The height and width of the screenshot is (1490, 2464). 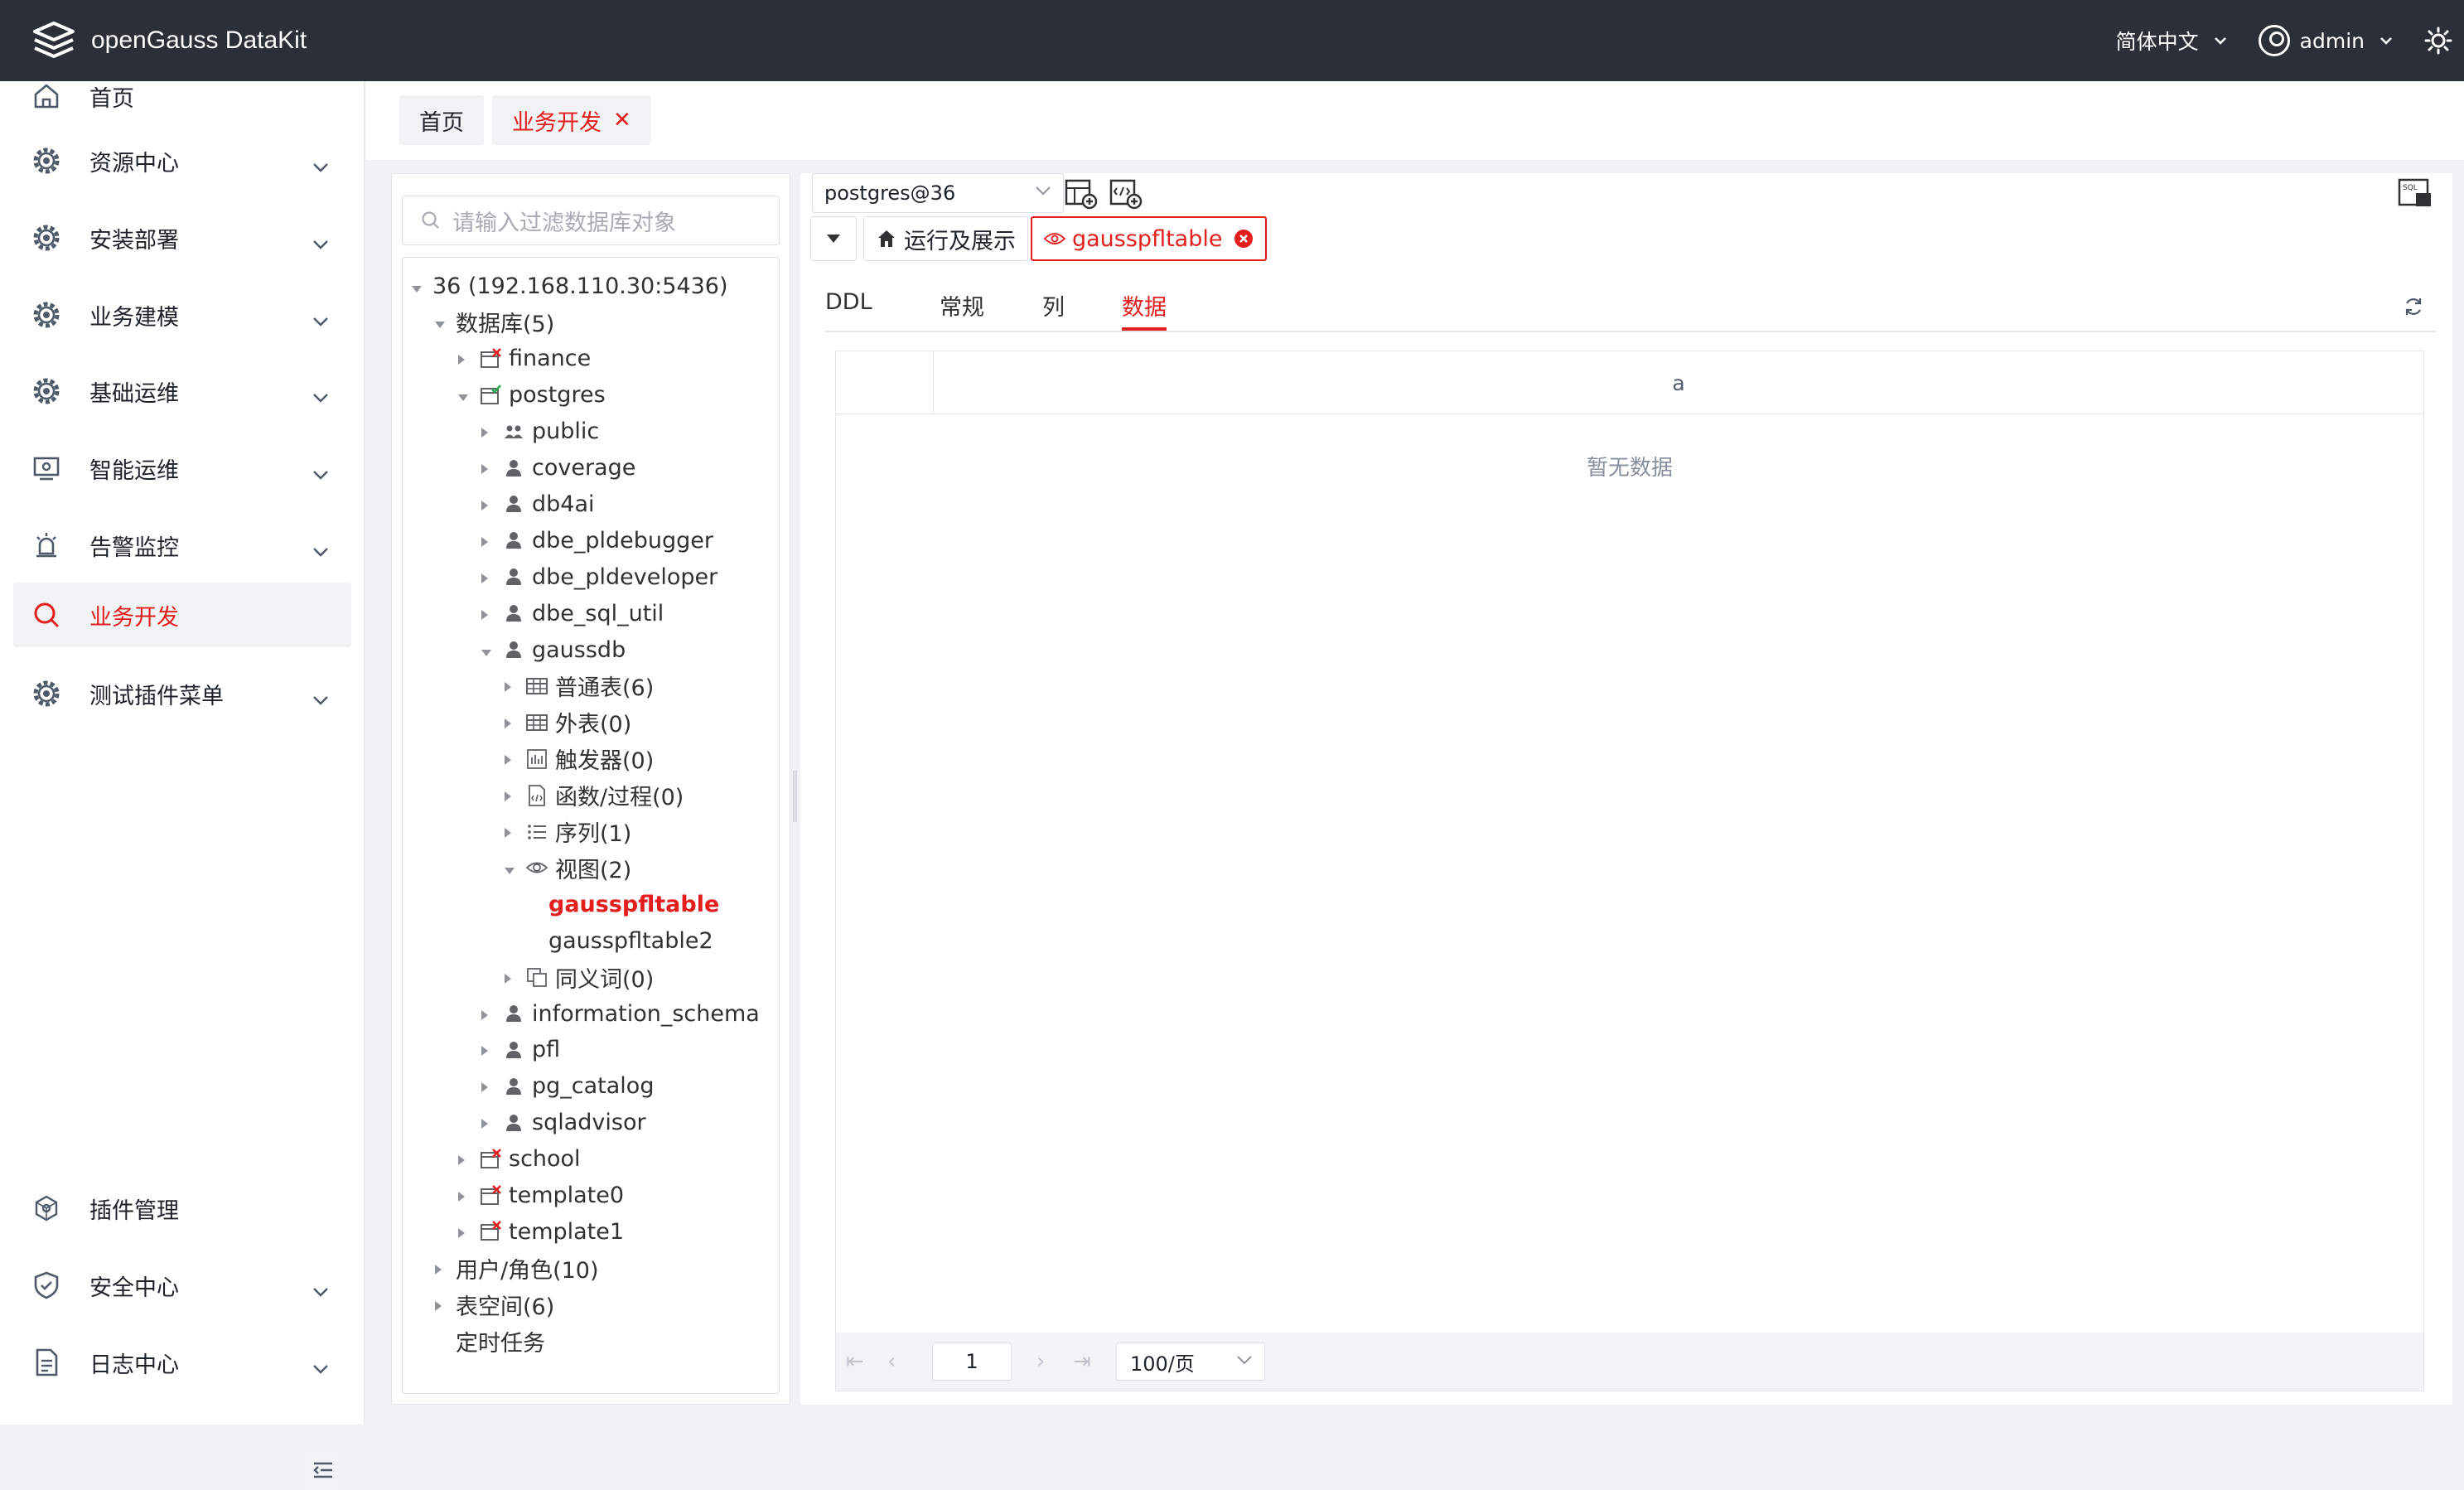 What do you see at coordinates (1244, 239) in the screenshot?
I see `close-circle-icon` at bounding box center [1244, 239].